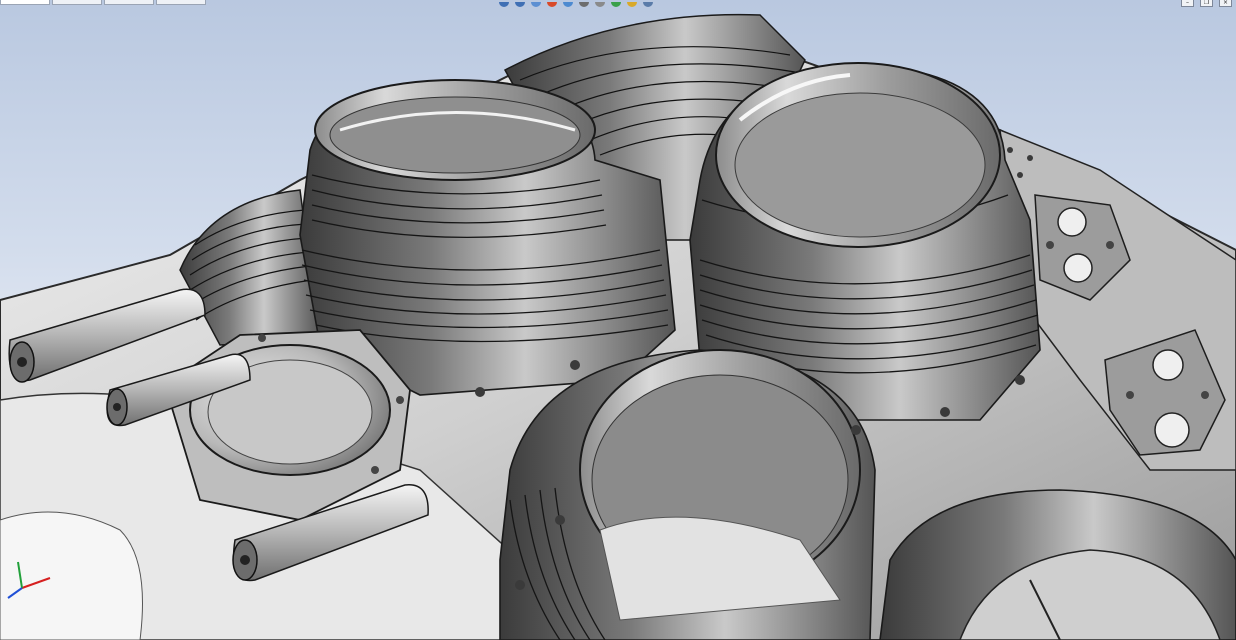  I want to click on zoom-to-fit-icon, so click(504, 3).